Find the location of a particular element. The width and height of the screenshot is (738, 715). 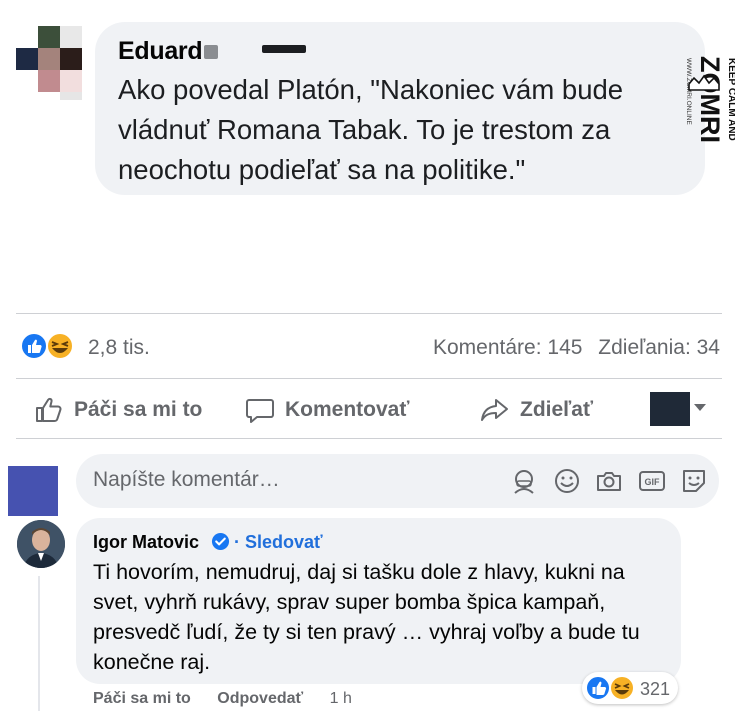

chevron-down-icon is located at coordinates (700, 407).